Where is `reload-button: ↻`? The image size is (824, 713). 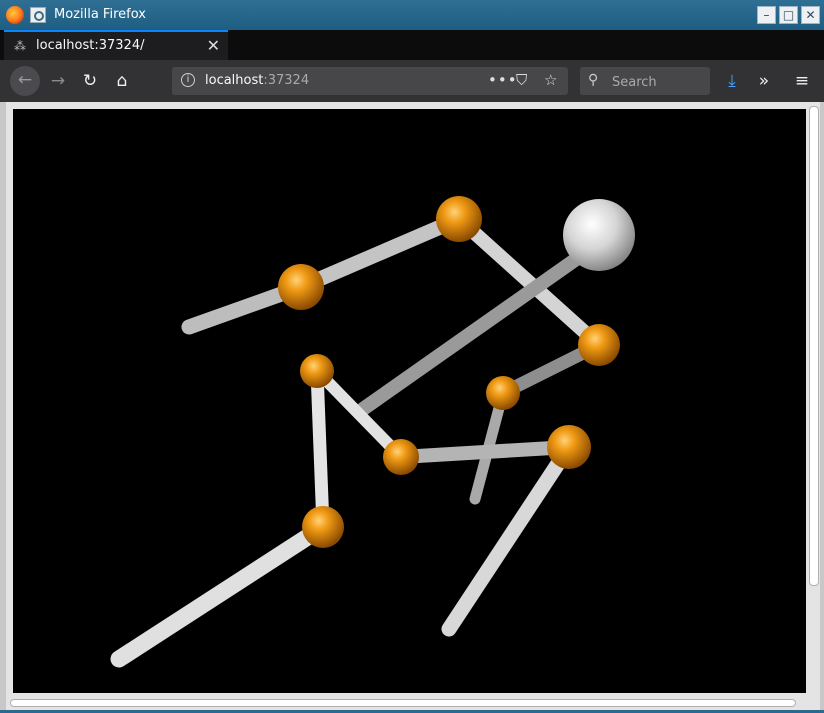 reload-button: ↻ is located at coordinates (90, 81).